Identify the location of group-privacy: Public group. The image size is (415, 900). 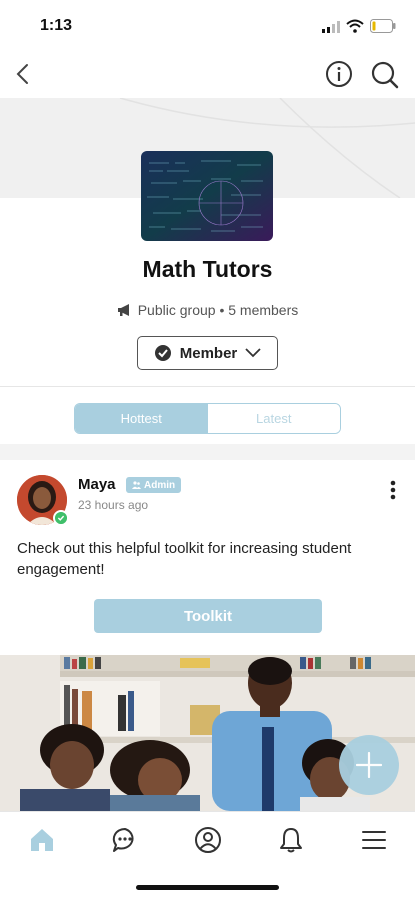
(176, 310).